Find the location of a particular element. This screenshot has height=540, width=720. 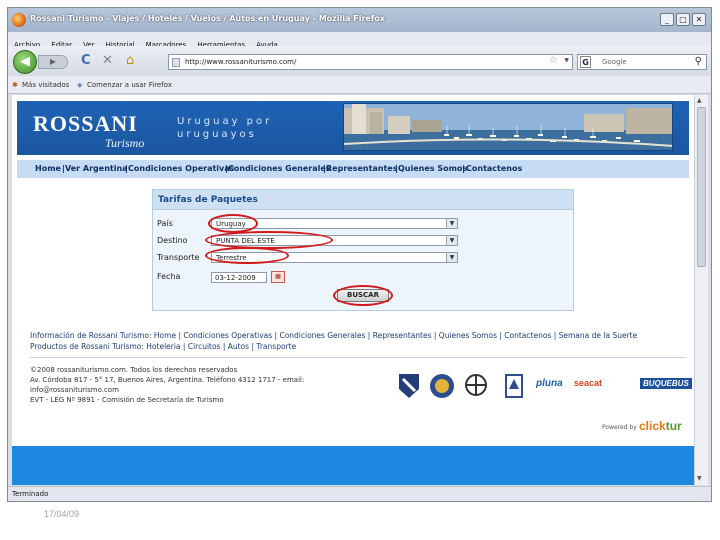

bookmark-comenzar: Comenzar a usar Firefox is located at coordinates (129, 85).